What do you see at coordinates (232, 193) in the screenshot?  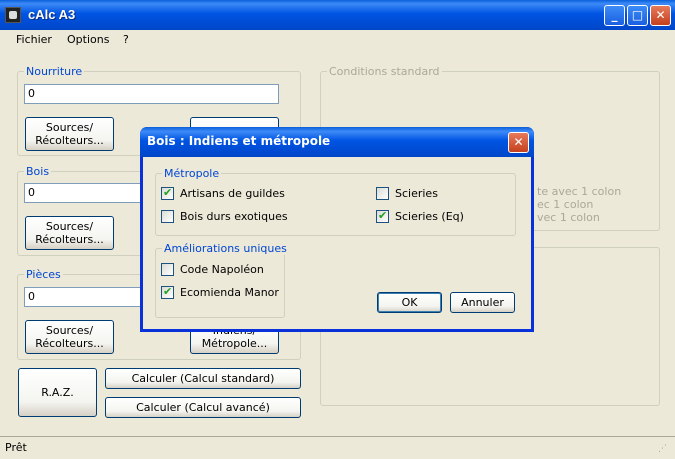 I see `label-artisans: Artisans de guildes` at bounding box center [232, 193].